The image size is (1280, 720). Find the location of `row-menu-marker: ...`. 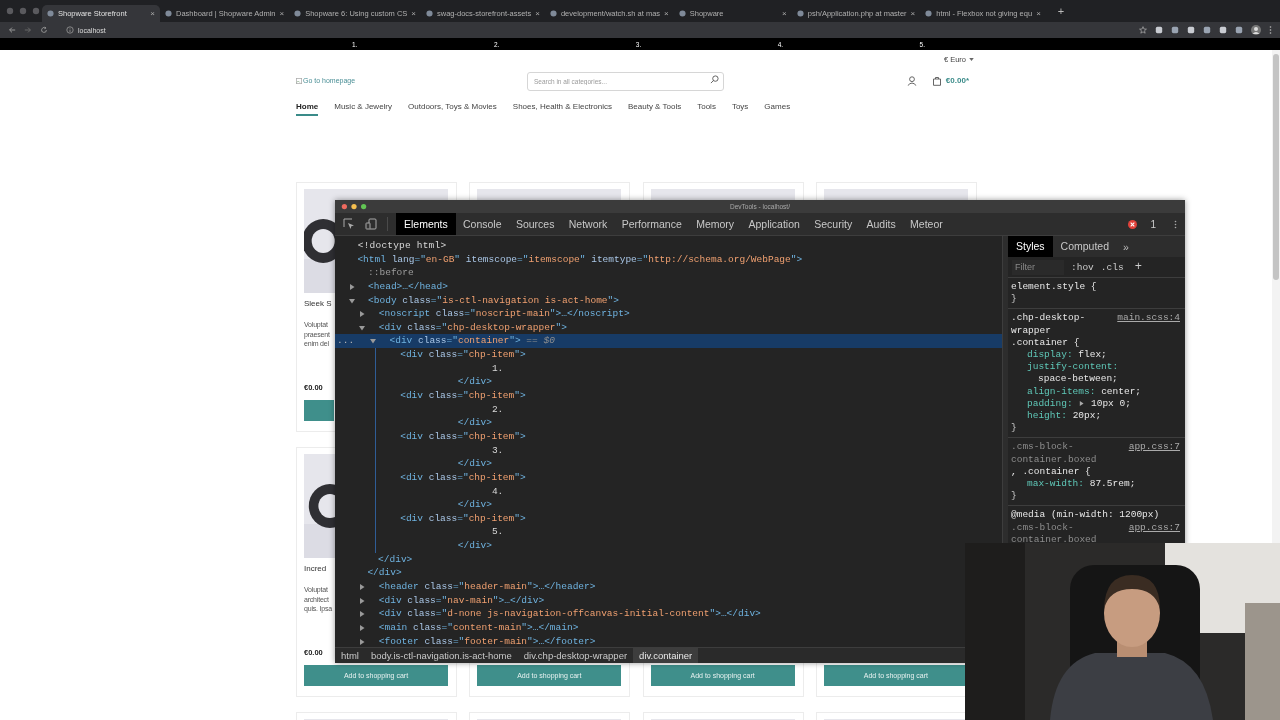

row-menu-marker: ... is located at coordinates (346, 341).